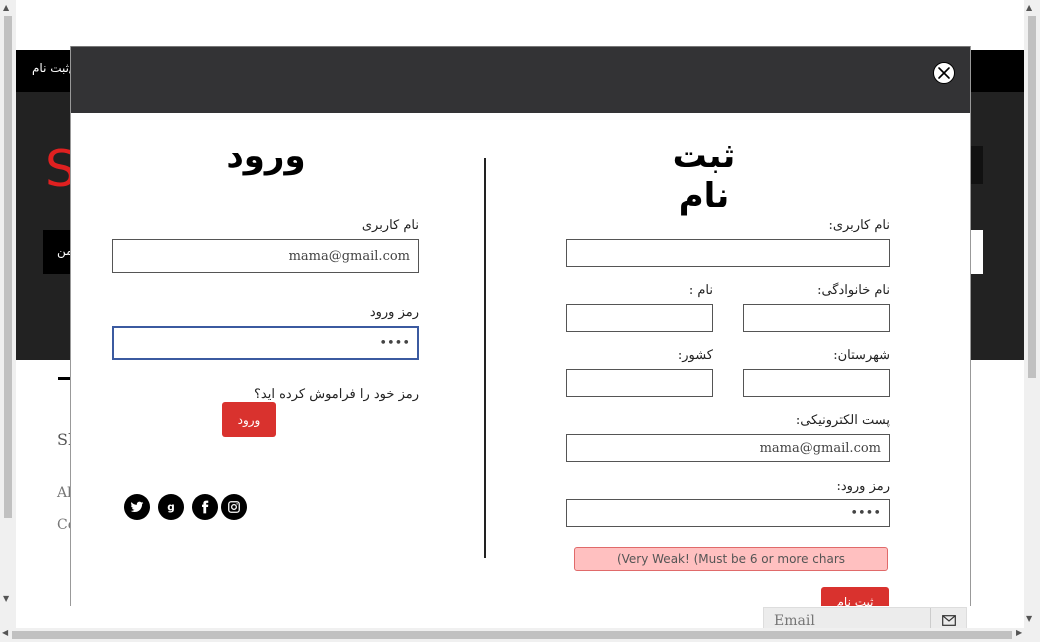 This screenshot has width=1040, height=642. I want to click on facebook-button, so click(205, 507).